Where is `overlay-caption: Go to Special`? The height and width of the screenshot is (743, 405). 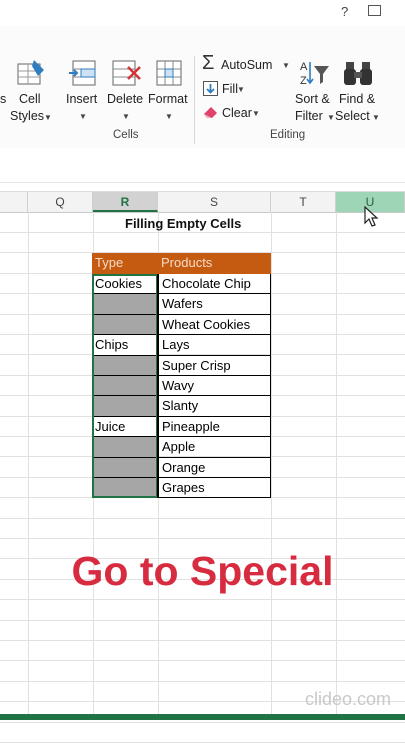
overlay-caption: Go to Special is located at coordinates (202, 571).